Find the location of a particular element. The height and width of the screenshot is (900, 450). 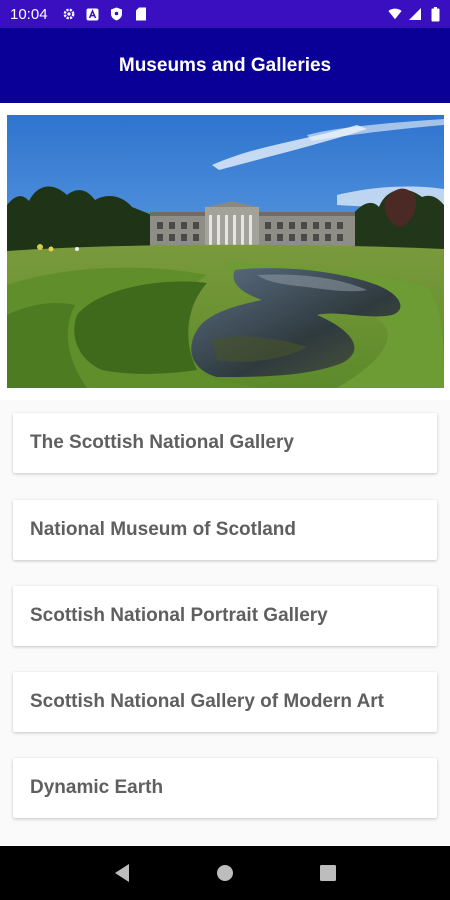

home-icon is located at coordinates (225, 873).